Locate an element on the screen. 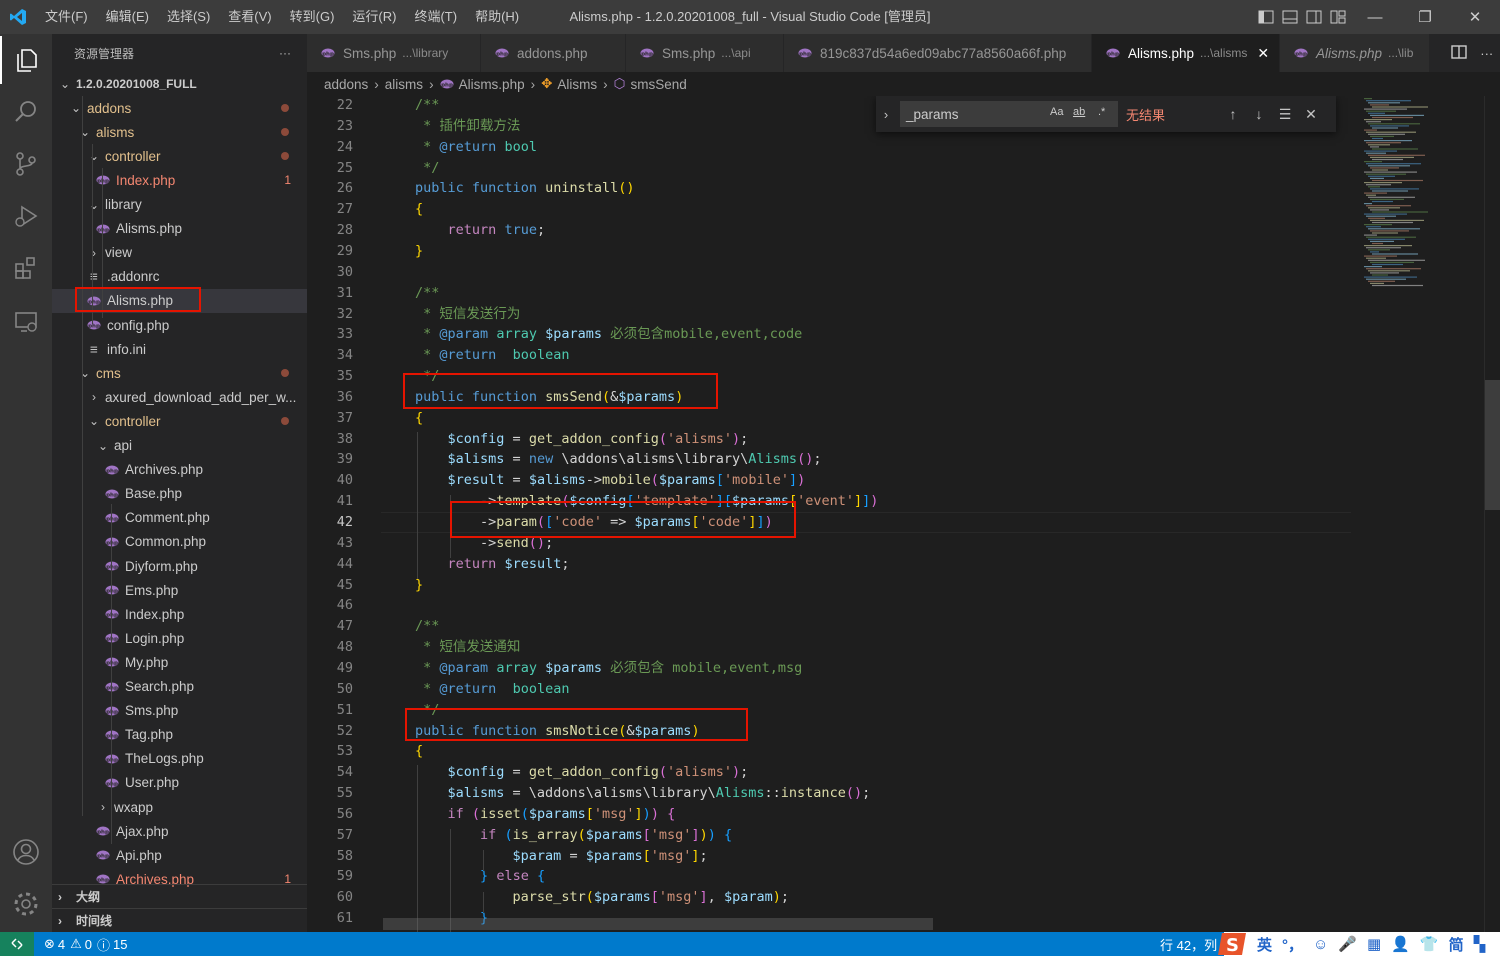  folder-tree-item: ⌄ library is located at coordinates (179, 205).